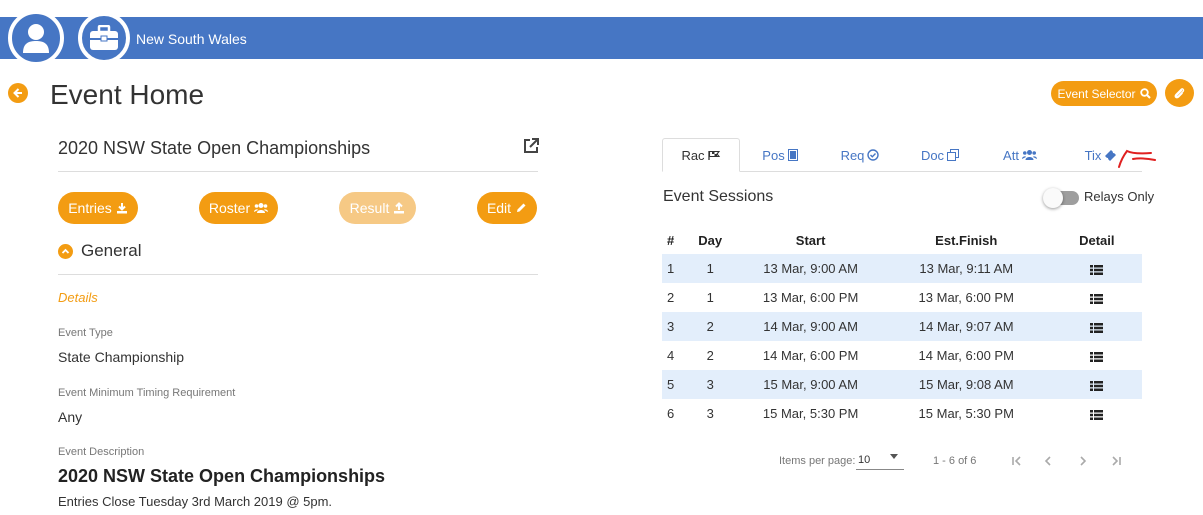 This screenshot has height=515, width=1203. Describe the element at coordinates (1137, 158) in the screenshot. I see `annotation-scribble` at that location.